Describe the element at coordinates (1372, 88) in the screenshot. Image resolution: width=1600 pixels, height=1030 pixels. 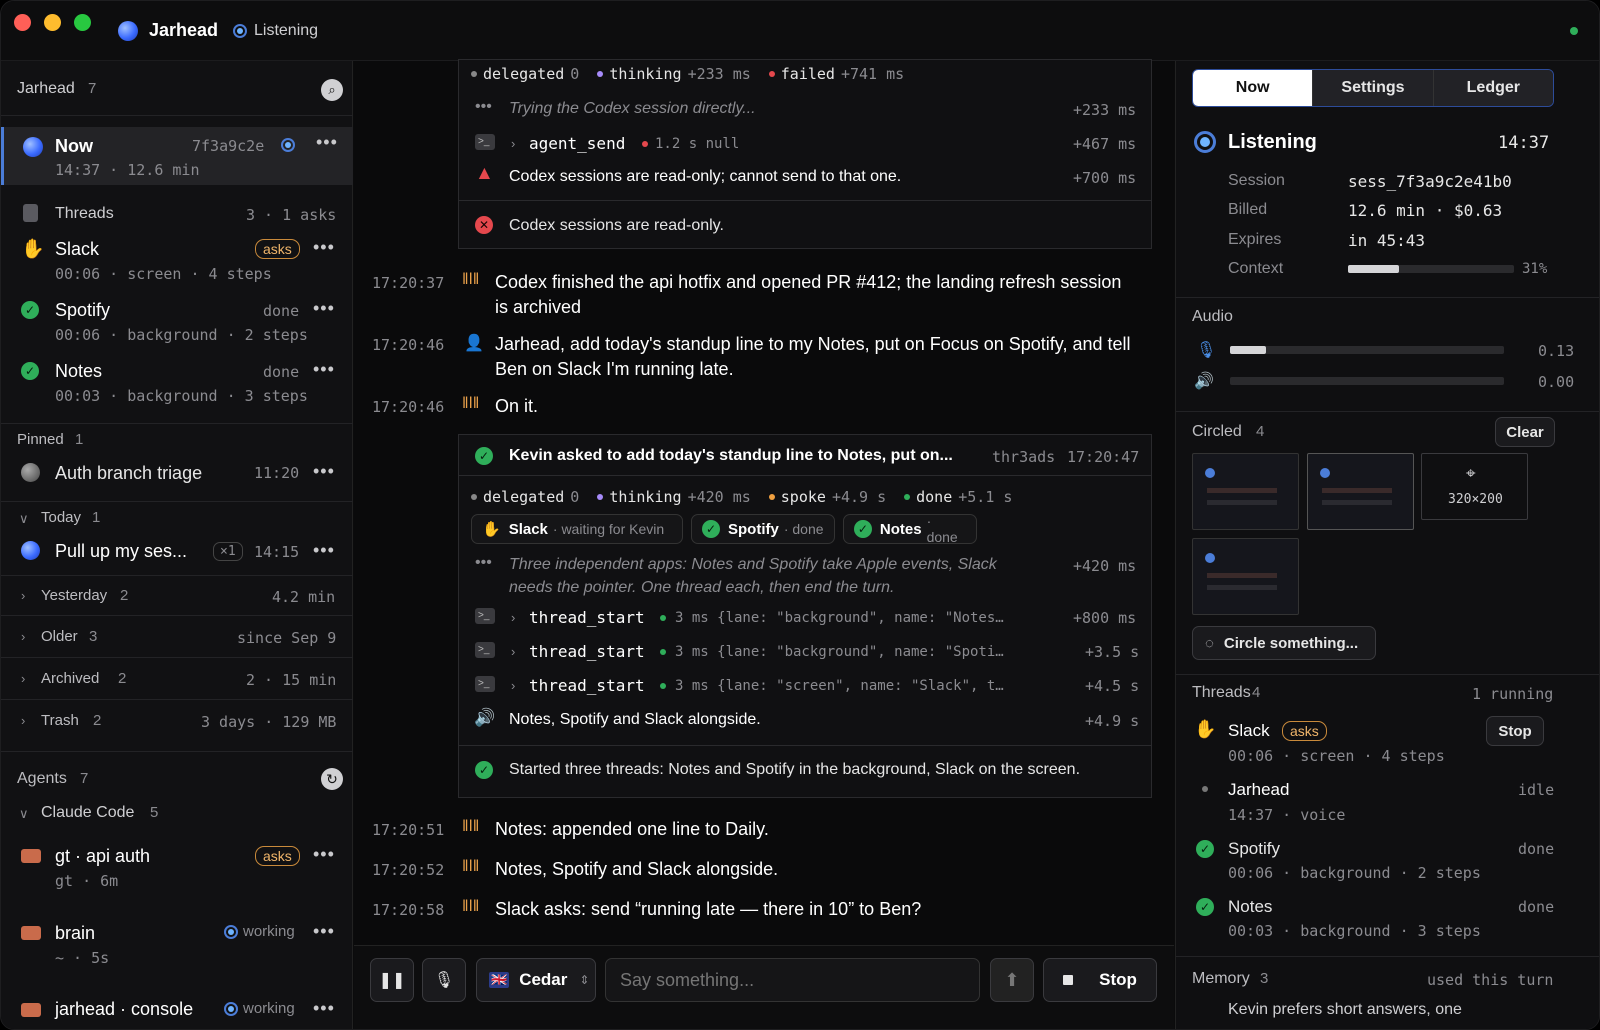
I see `tab-settings: Settings` at that location.